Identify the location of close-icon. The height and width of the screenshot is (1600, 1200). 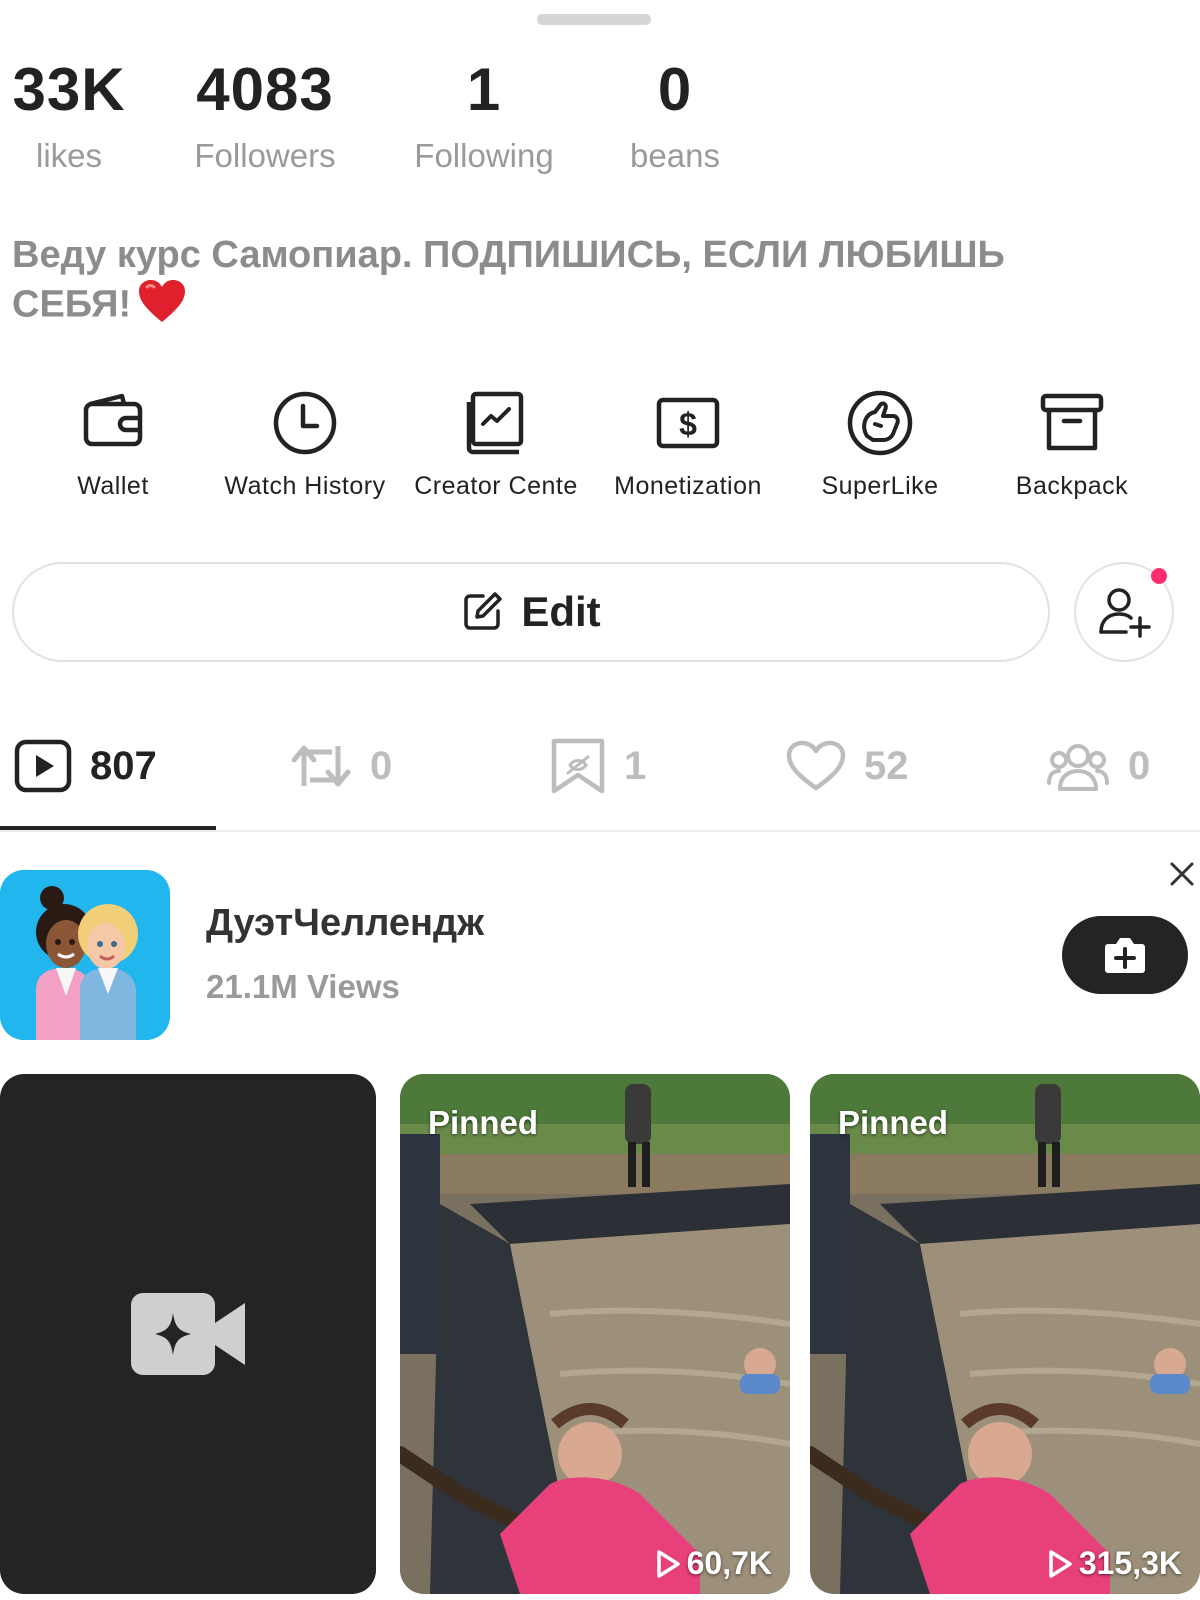
(1182, 874).